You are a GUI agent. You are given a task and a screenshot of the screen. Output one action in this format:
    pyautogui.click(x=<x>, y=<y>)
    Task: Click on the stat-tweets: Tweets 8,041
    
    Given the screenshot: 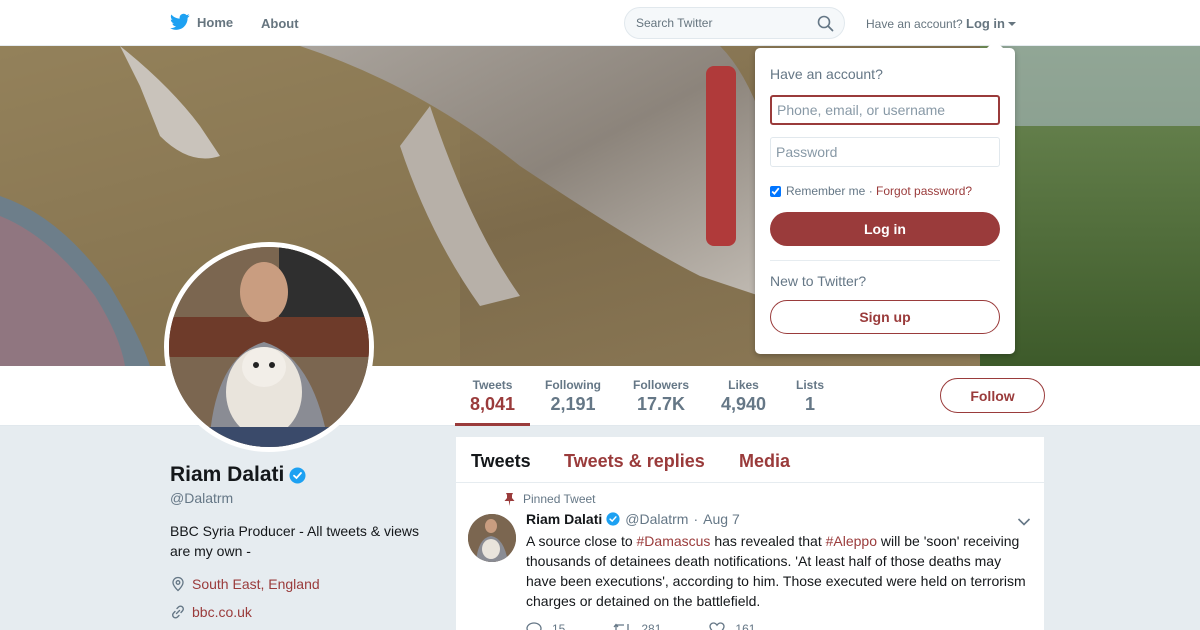 What is the action you would take?
    pyautogui.click(x=492, y=396)
    